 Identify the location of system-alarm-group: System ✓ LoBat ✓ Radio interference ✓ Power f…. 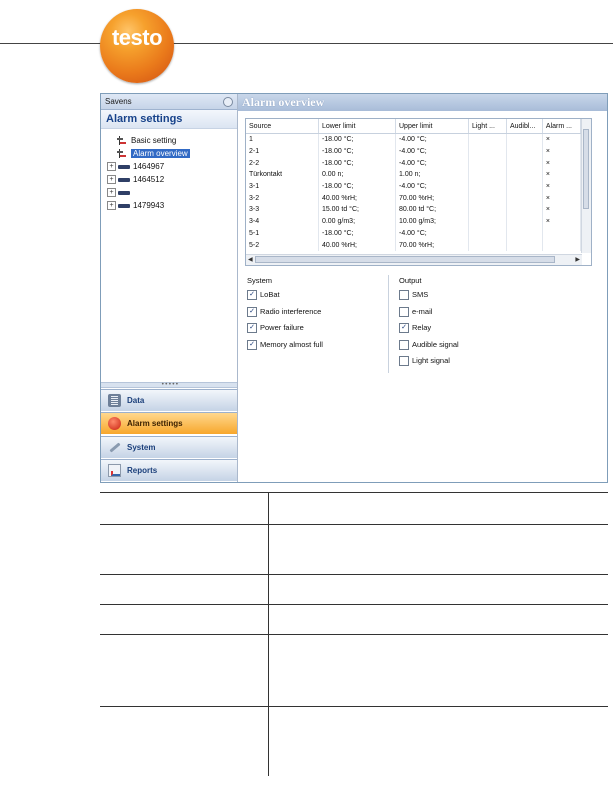
(285, 314).